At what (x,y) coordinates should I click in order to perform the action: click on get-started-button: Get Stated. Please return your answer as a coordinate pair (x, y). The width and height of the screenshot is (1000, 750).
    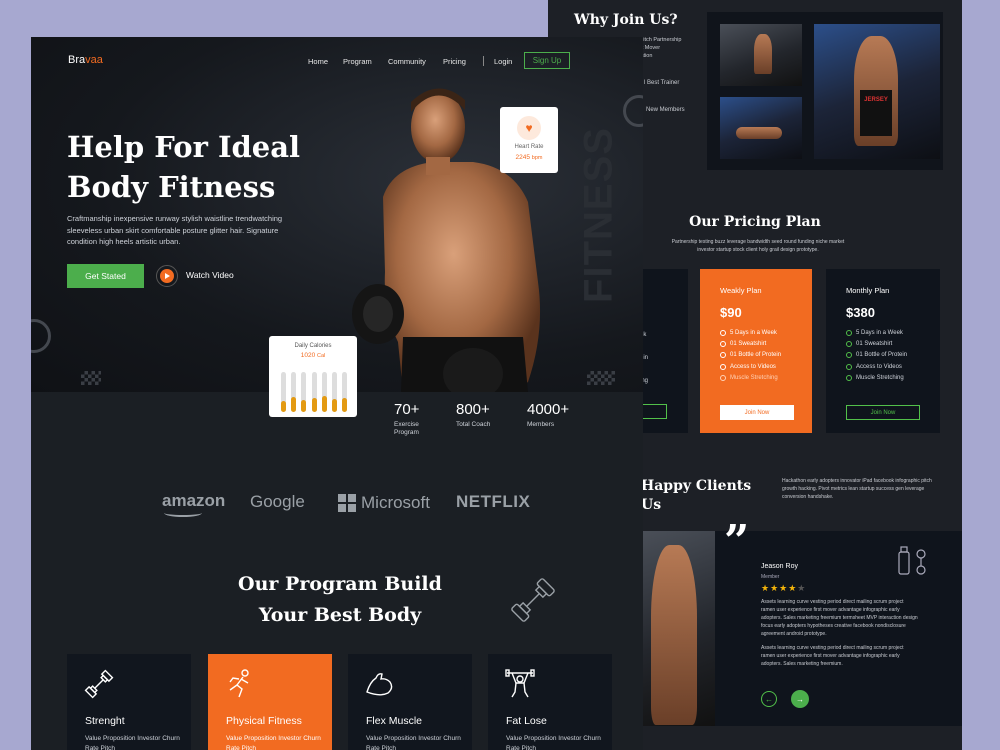
    Looking at the image, I should click on (105, 276).